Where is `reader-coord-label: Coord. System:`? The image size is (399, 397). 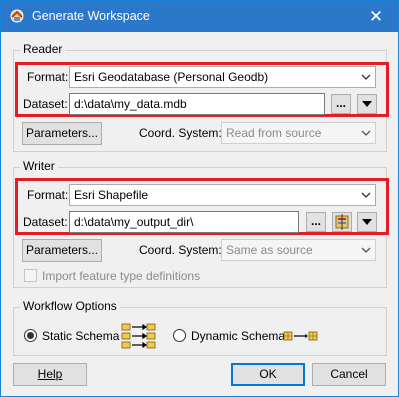
reader-coord-label: Coord. System: is located at coordinates (180, 133).